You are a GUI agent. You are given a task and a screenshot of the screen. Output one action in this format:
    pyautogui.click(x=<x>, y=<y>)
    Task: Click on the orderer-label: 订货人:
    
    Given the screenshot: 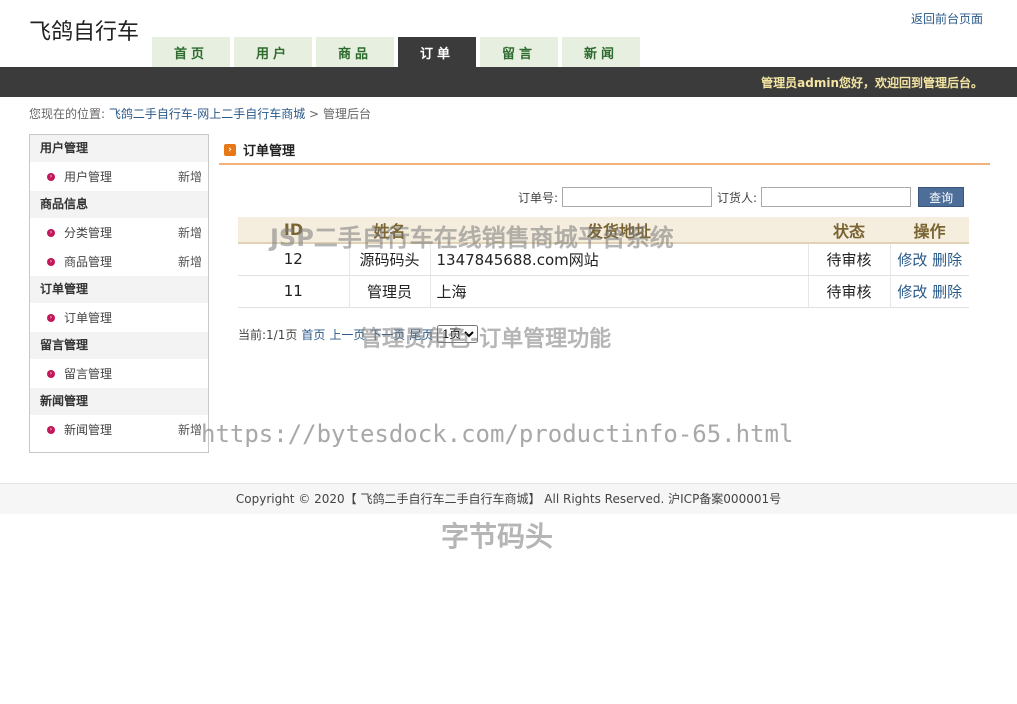 What is the action you would take?
    pyautogui.click(x=737, y=197)
    